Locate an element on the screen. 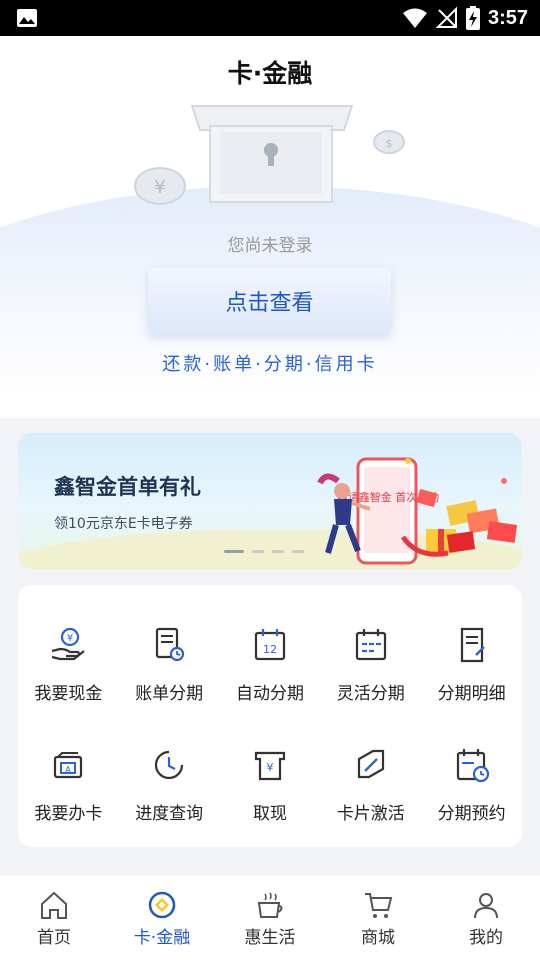 This screenshot has width=540, height=960. cash-hand-icon: ¥ is located at coordinates (69, 644).